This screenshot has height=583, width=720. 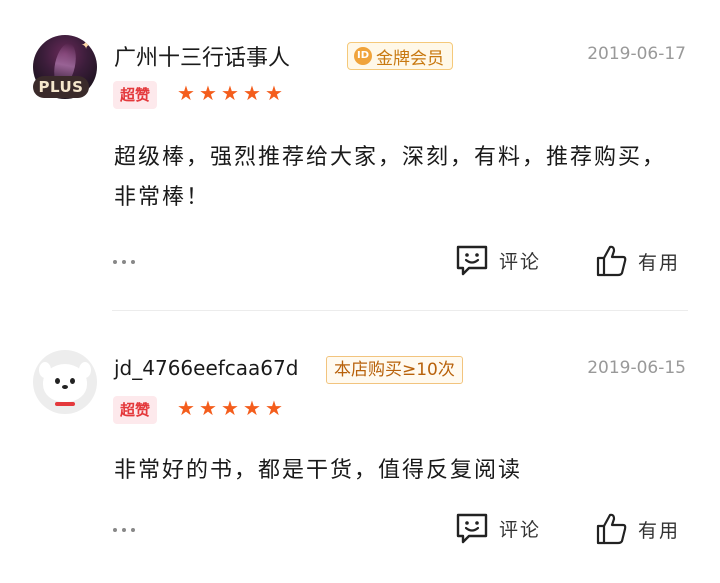 What do you see at coordinates (61, 87) in the screenshot?
I see `plus-badge: PLUS` at bounding box center [61, 87].